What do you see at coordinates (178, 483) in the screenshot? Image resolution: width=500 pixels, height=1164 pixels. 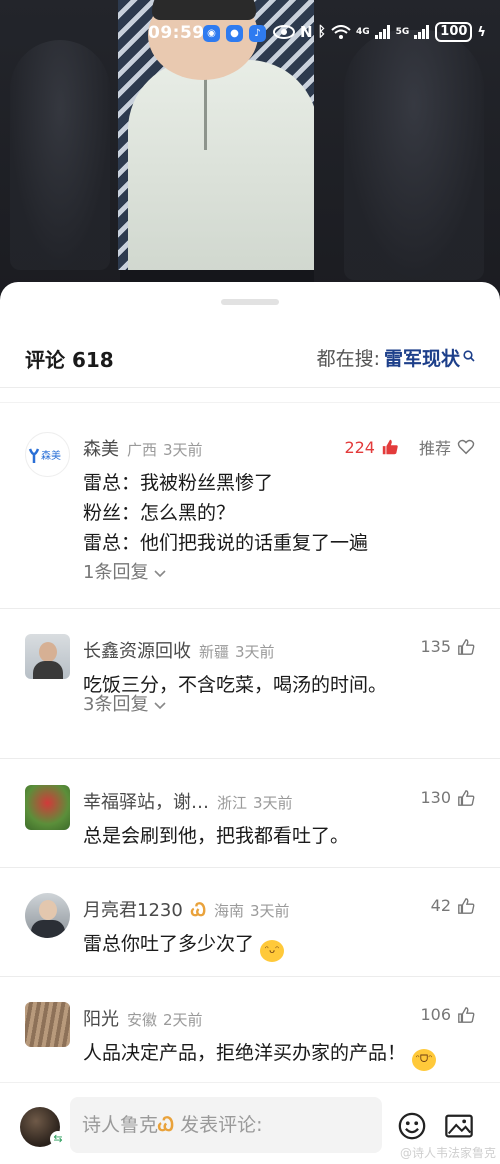 I see `comment-line: 雷总：我被粉丝黑惨了` at bounding box center [178, 483].